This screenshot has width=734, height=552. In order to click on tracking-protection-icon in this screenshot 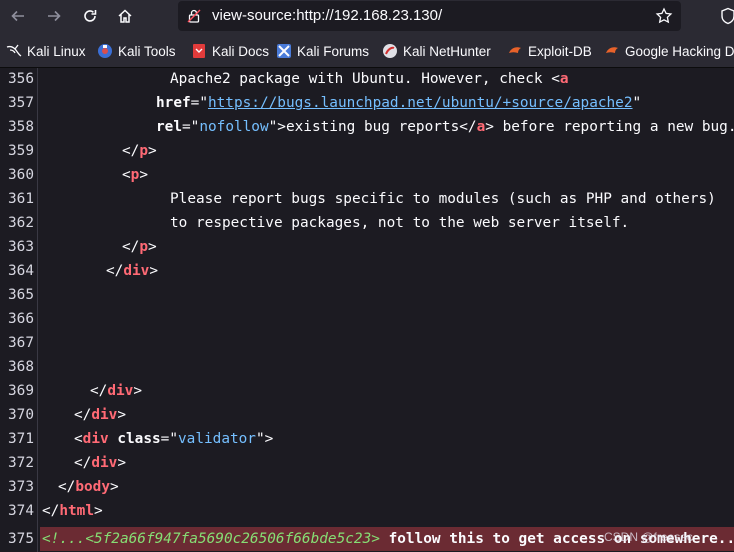, I will do `click(727, 16)`.